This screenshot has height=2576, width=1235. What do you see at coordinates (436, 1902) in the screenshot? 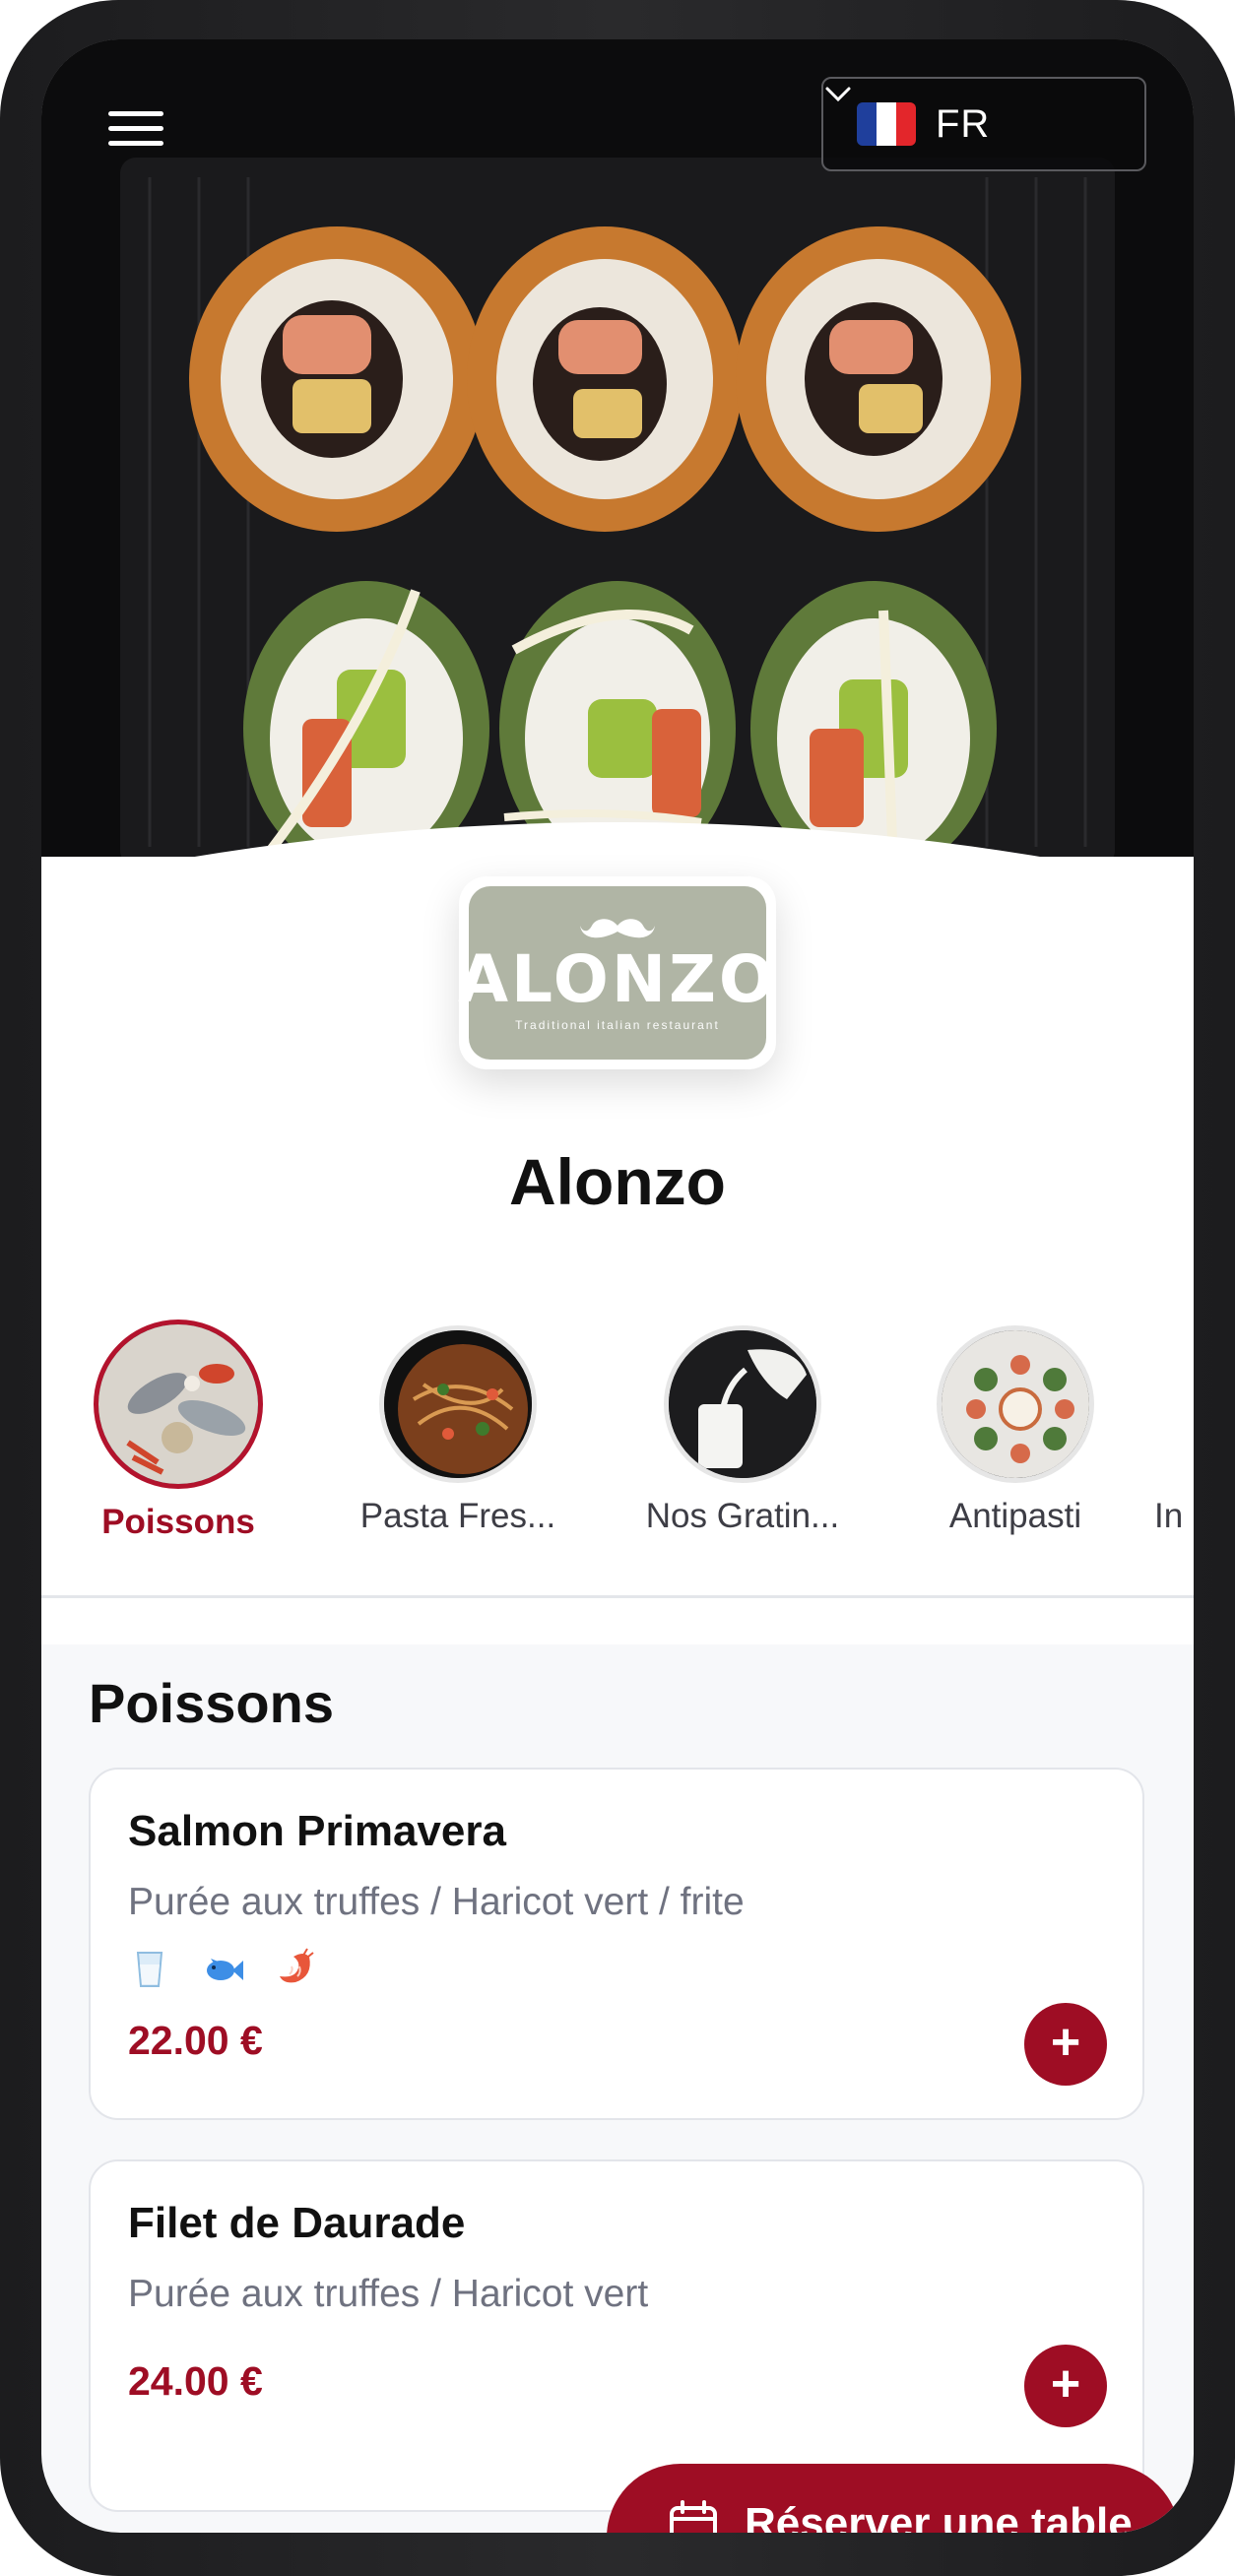
I see `item-description: Purée aux truffes / Haricot vert / frite` at bounding box center [436, 1902].